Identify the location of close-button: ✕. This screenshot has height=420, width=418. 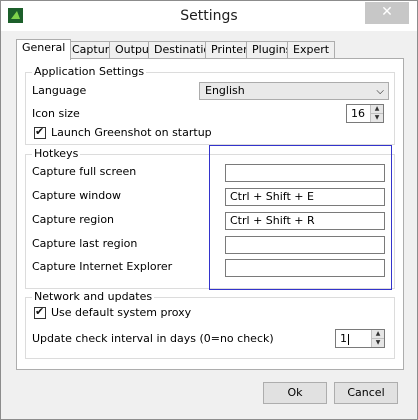
(387, 13).